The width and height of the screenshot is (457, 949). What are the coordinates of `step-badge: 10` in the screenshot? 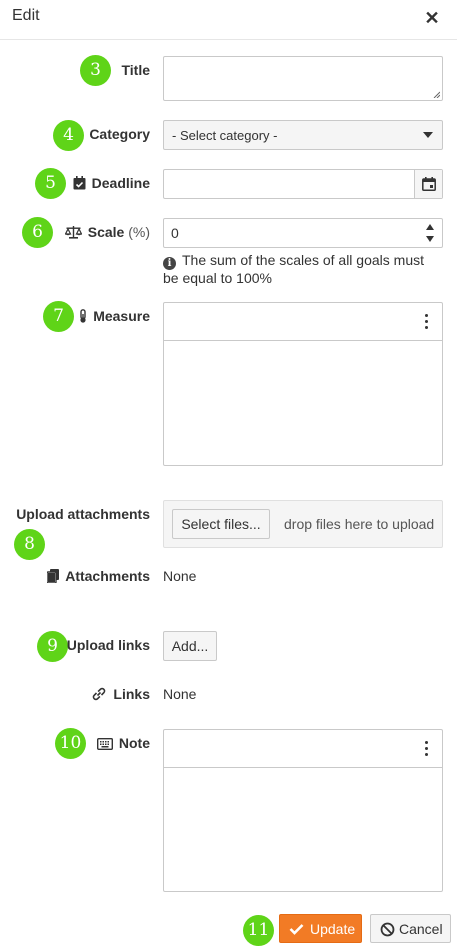 It's located at (70, 743).